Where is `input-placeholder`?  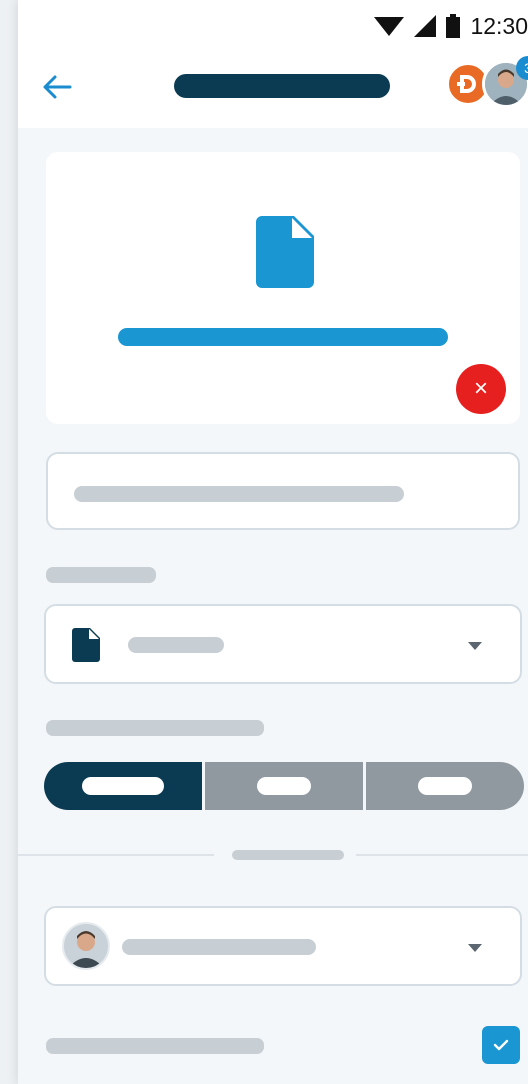
input-placeholder is located at coordinates (239, 494).